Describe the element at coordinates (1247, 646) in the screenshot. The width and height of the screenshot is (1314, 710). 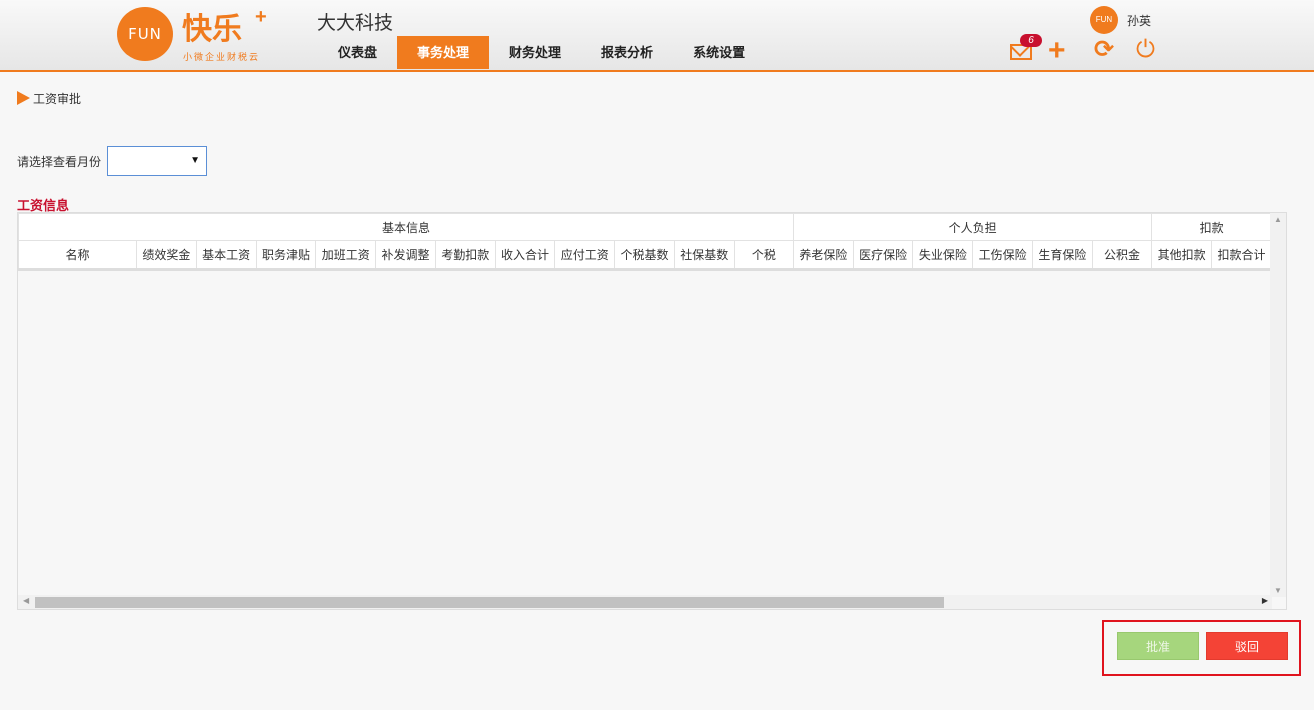
I see `revoke-button: 驳回` at that location.